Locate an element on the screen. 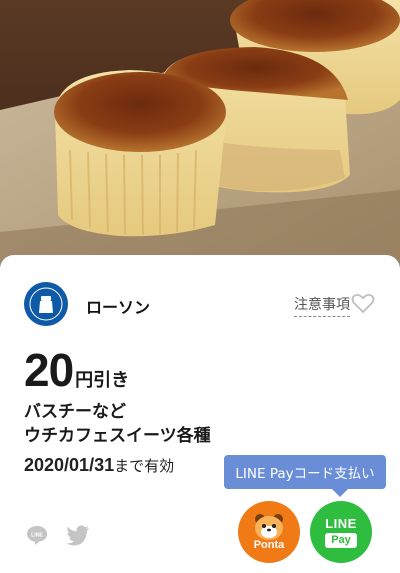 The height and width of the screenshot is (573, 400). ponta-raccoon-icon is located at coordinates (269, 527).